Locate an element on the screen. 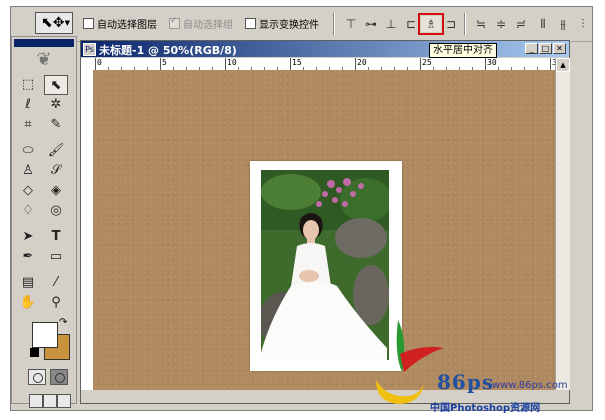 Image resolution: width=605 pixels, height=420 pixels. auto-select-group-checkbox is located at coordinates (174, 22).